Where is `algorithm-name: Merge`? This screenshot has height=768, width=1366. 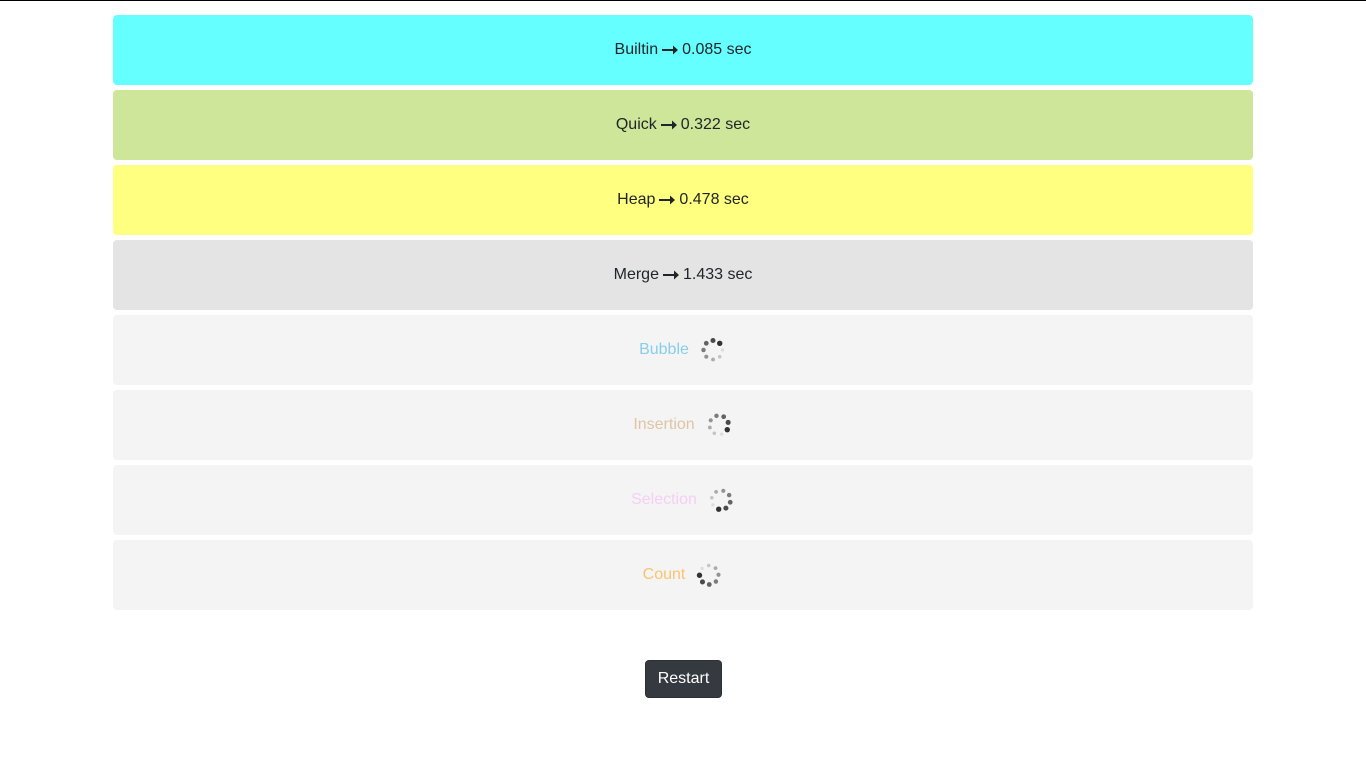
algorithm-name: Merge is located at coordinates (636, 274).